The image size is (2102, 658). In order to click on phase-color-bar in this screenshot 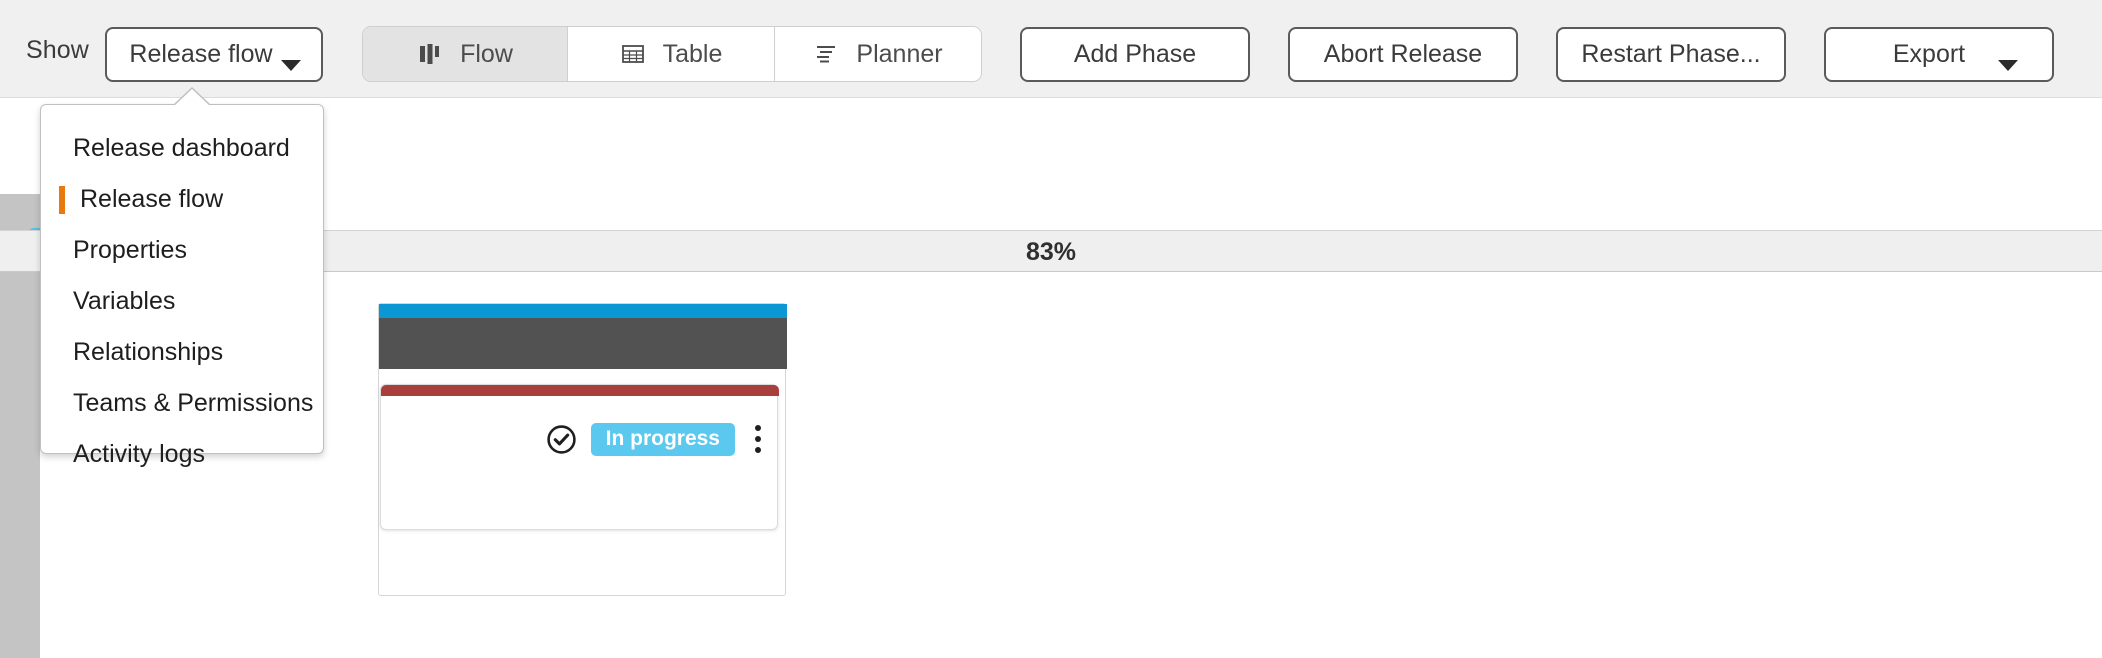, I will do `click(583, 311)`.